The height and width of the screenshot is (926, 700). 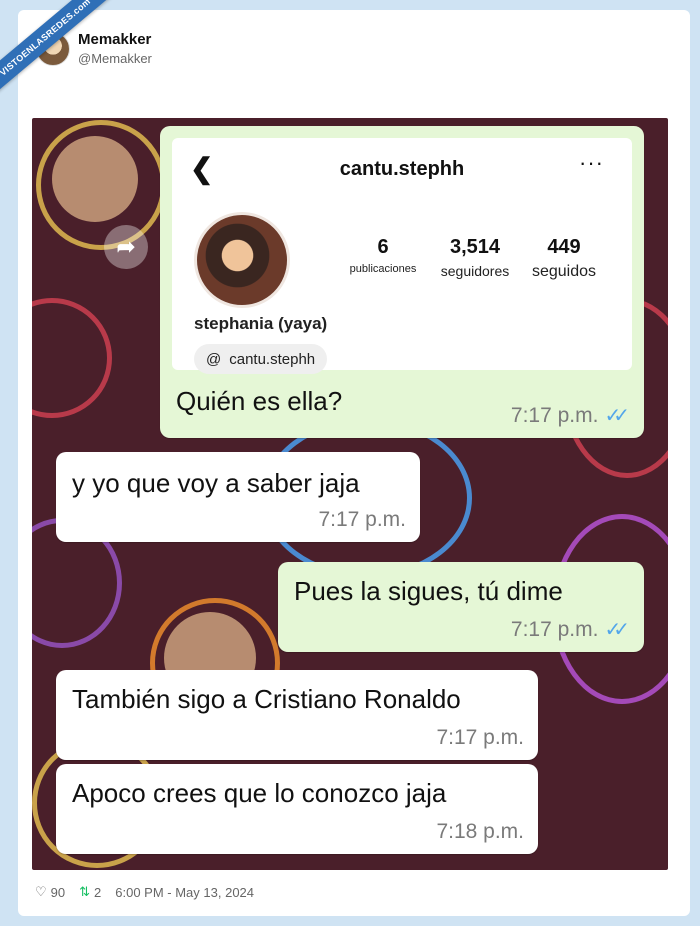 I want to click on message-time: 7:18 p.m., so click(x=480, y=831).